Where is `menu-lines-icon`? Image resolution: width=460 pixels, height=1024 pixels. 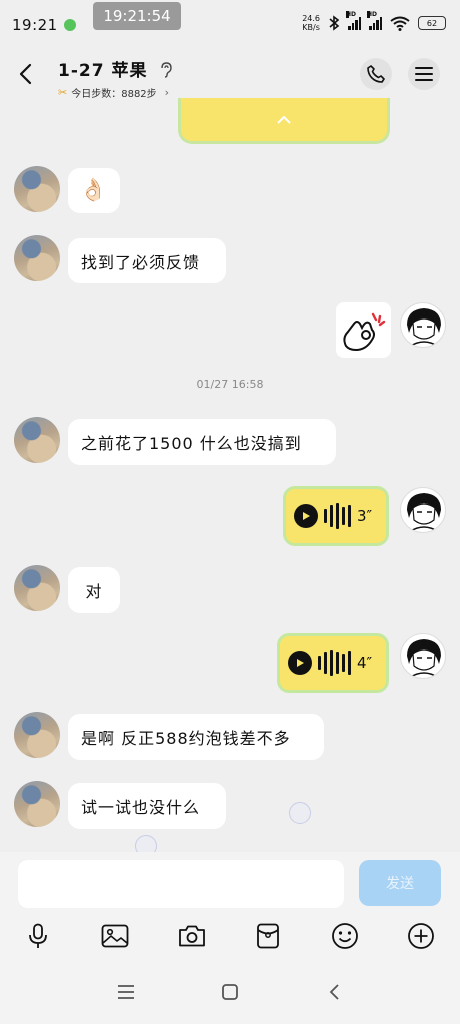
menu-lines-icon is located at coordinates (126, 992).